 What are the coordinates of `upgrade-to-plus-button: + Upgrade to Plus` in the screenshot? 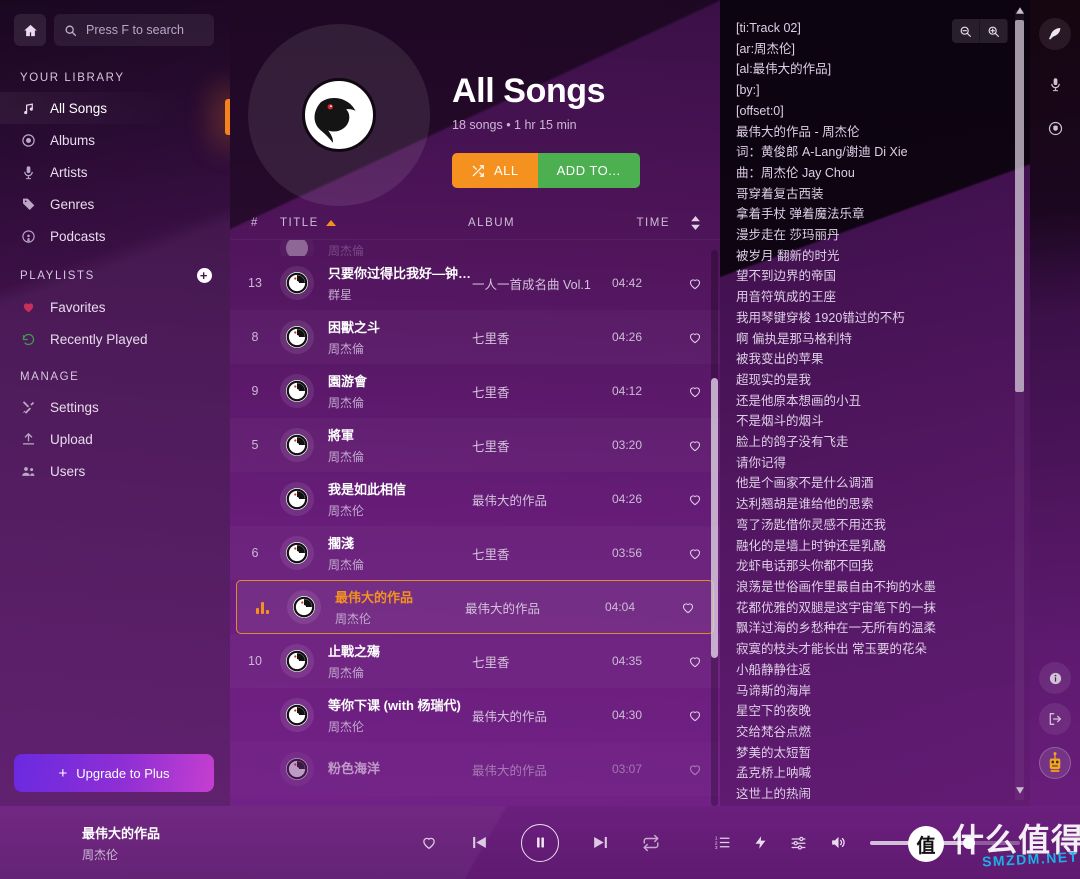 It's located at (114, 773).